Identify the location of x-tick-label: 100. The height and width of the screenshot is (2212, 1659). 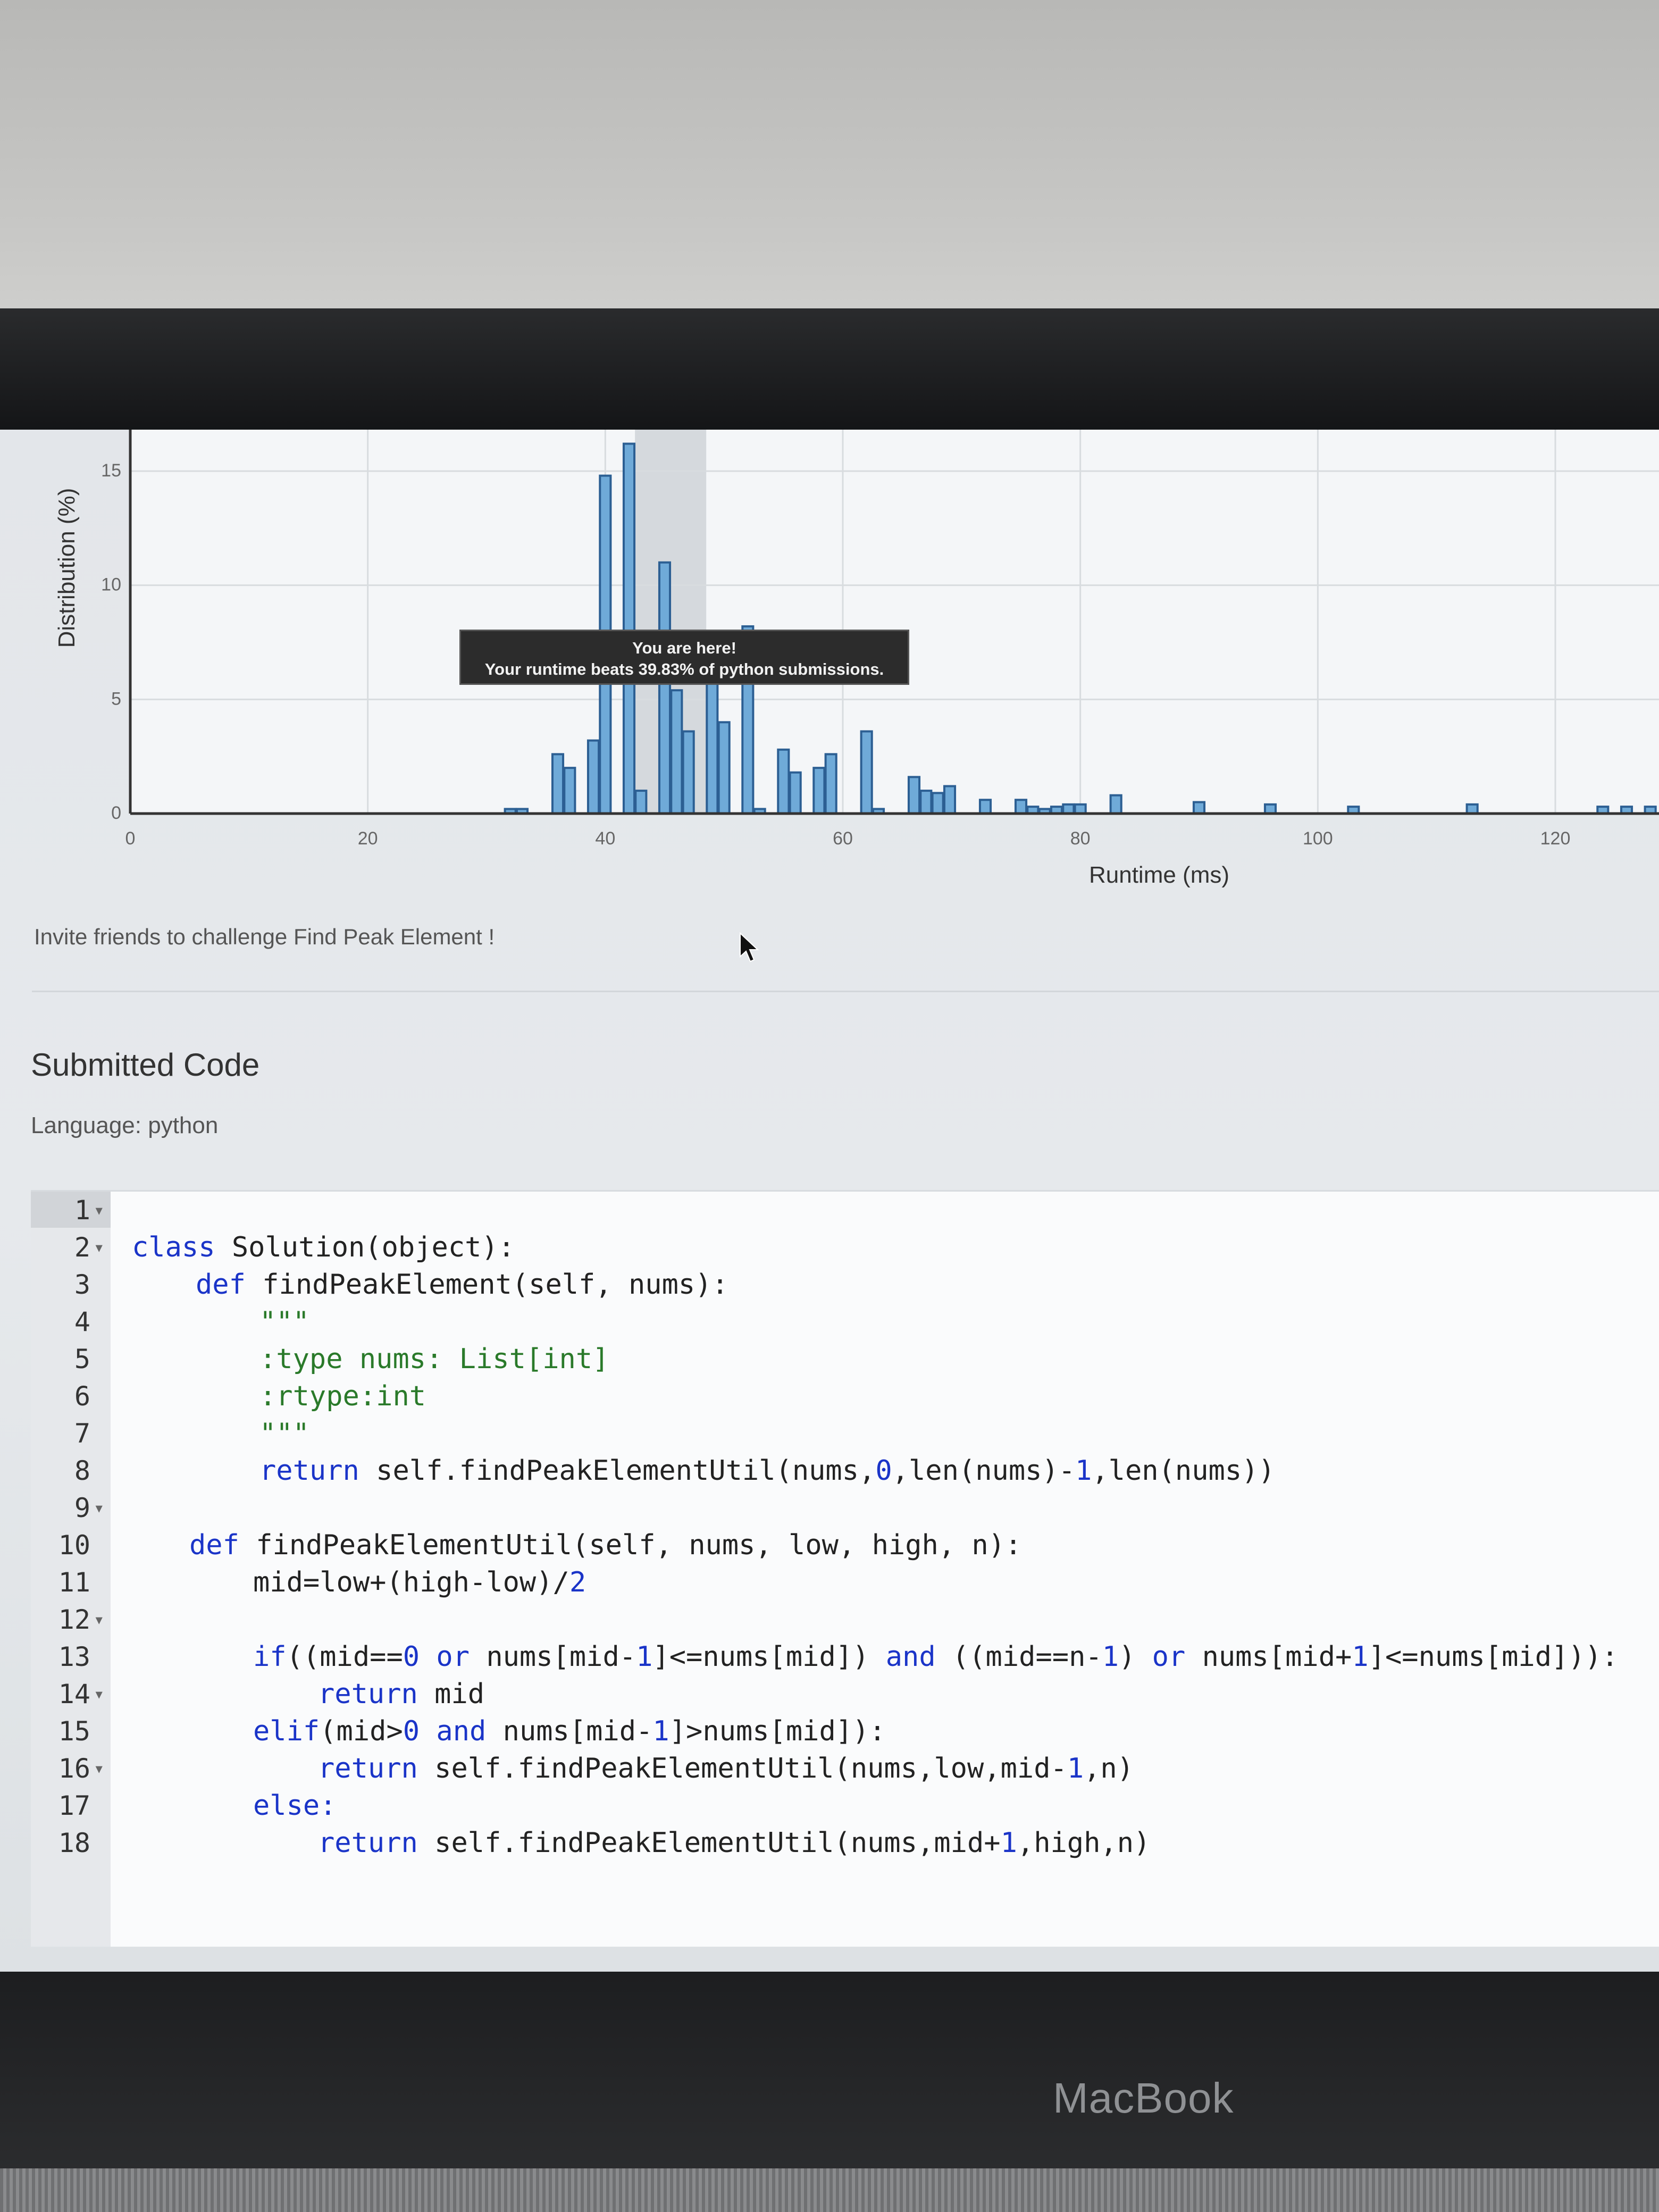
(1318, 838).